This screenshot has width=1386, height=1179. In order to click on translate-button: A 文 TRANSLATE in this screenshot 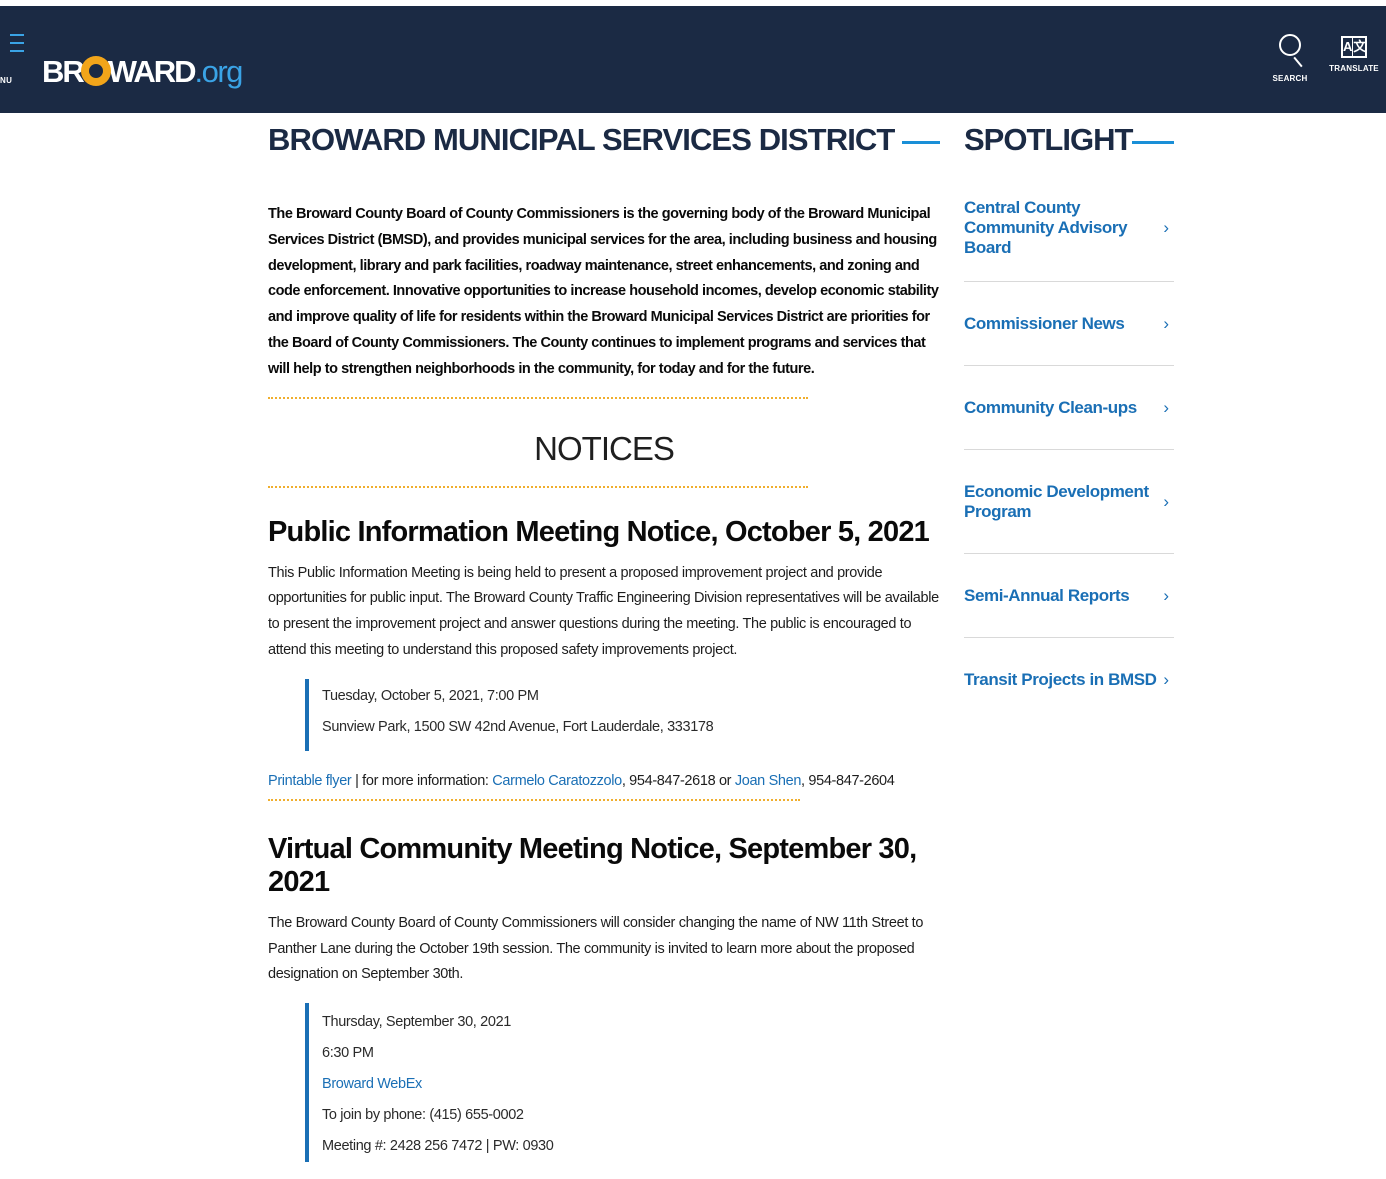, I will do `click(1354, 51)`.